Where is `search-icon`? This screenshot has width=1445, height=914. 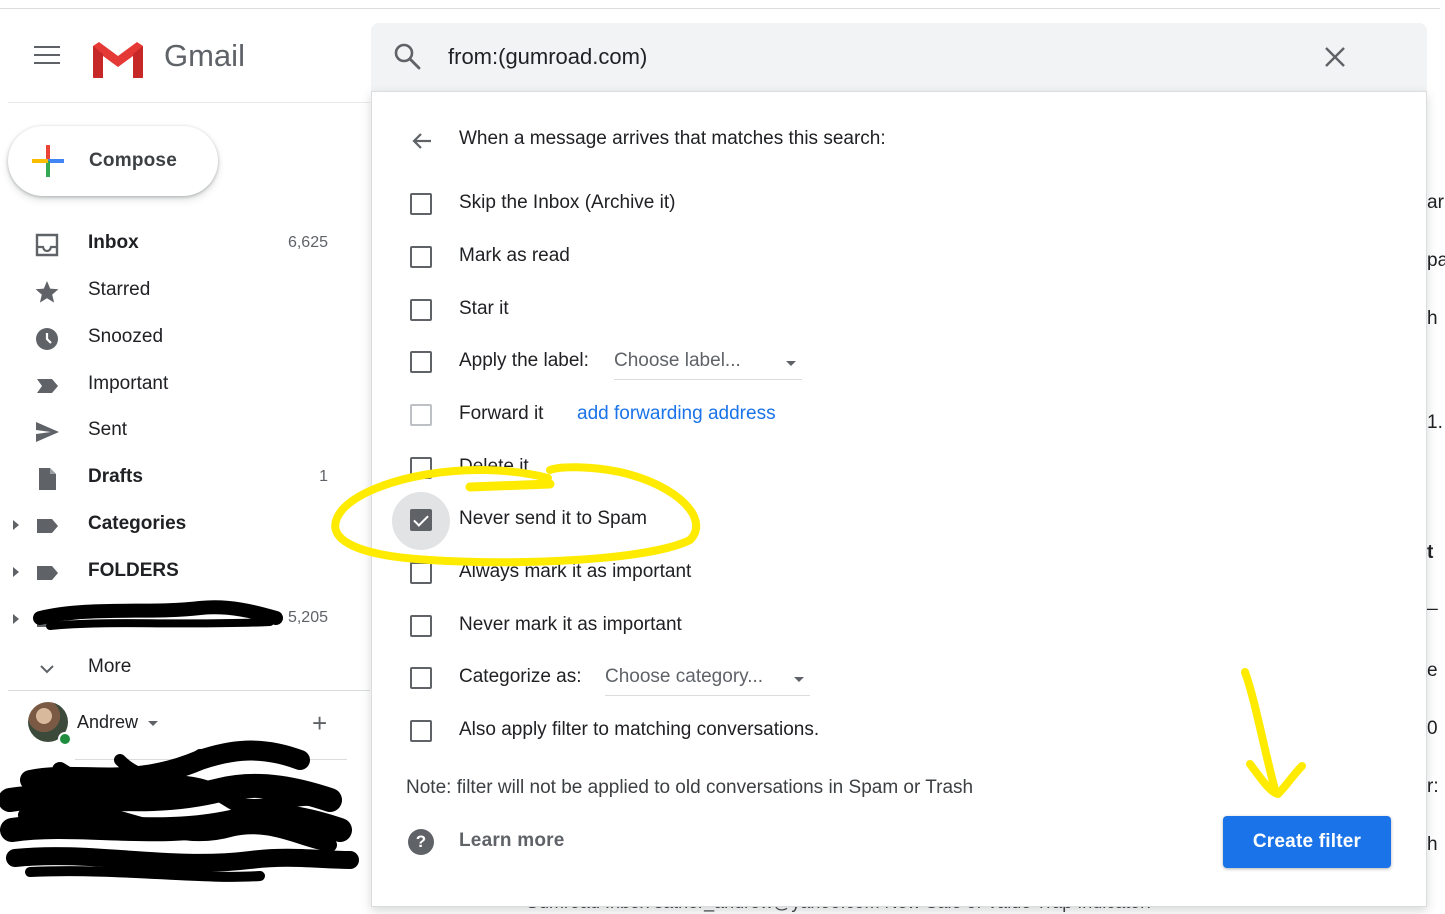 search-icon is located at coordinates (407, 56).